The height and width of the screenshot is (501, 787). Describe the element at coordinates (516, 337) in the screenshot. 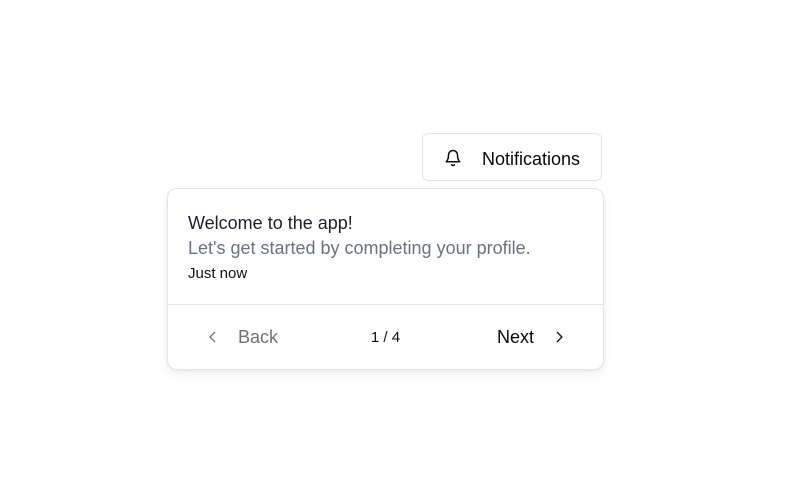

I see `next-button-label: Next` at that location.